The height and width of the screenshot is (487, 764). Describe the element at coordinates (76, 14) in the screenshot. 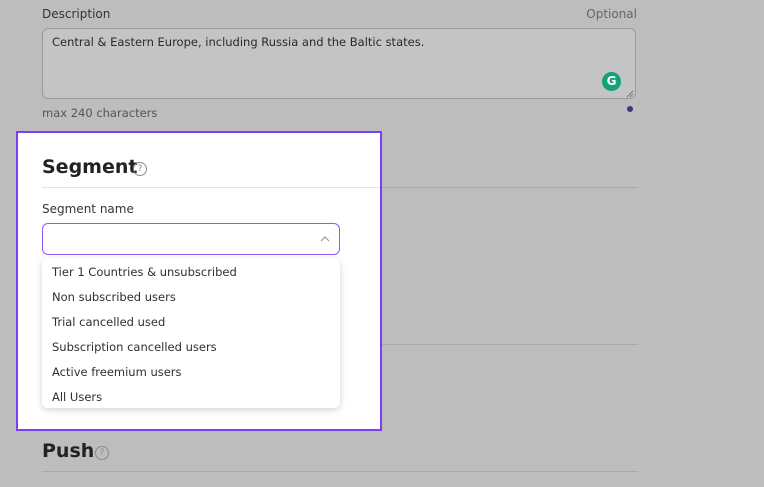

I see `description-label: Description` at that location.